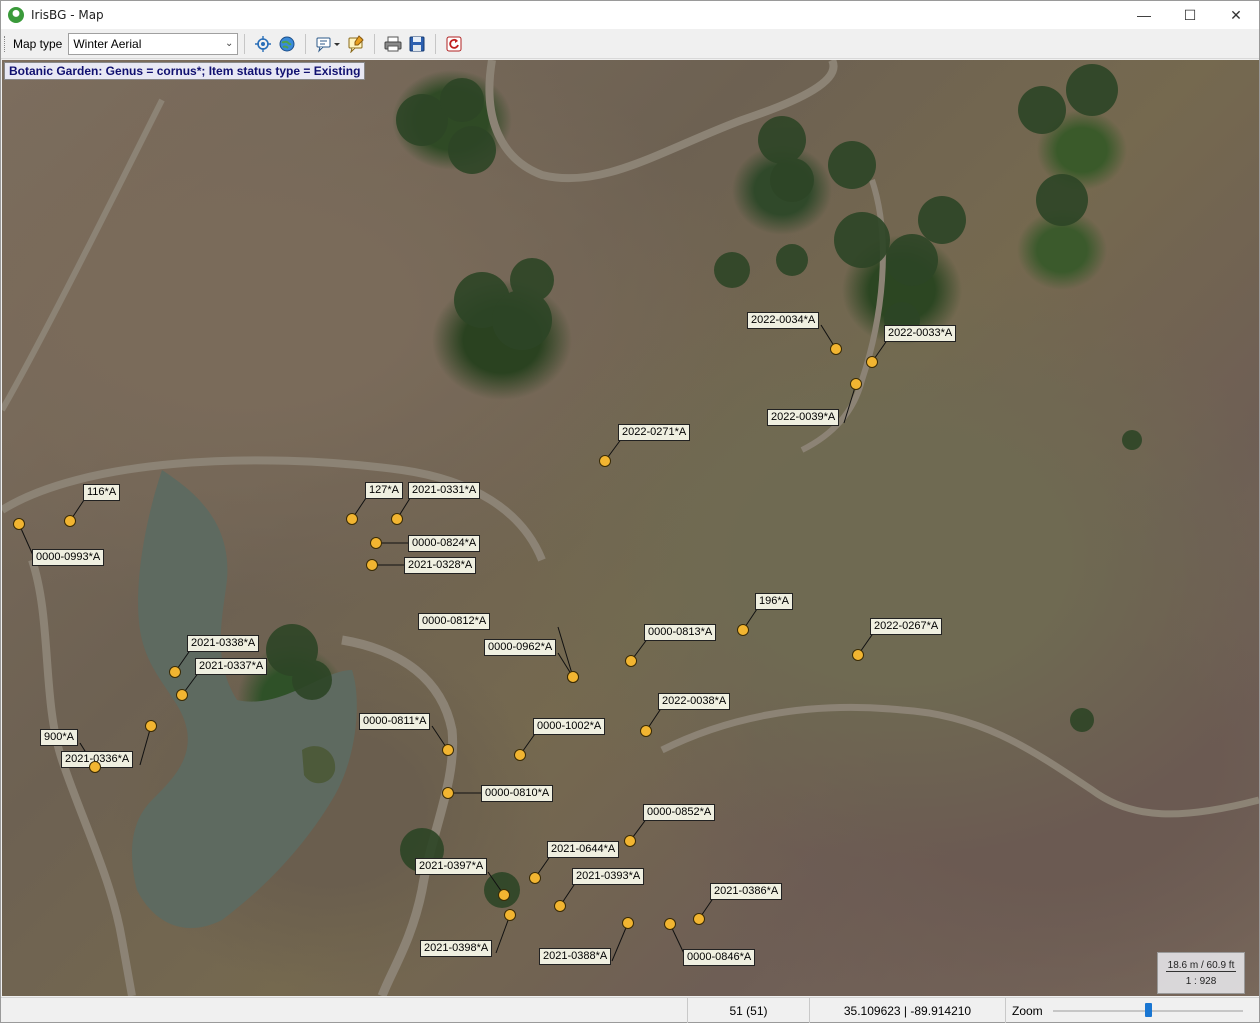 This screenshot has width=1260, height=1023. Describe the element at coordinates (444, 490) in the screenshot. I see `plant-callout: 2021-0331*A` at that location.